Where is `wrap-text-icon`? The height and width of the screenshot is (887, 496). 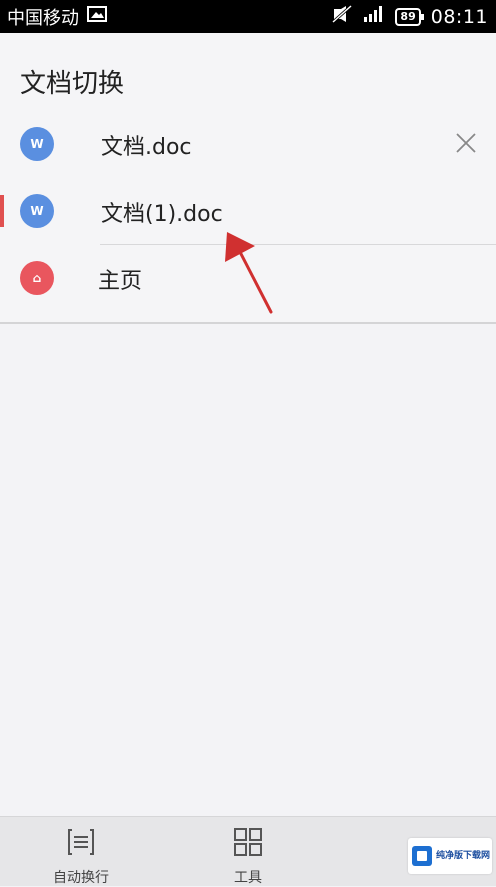
wrap-text-icon is located at coordinates (81, 844).